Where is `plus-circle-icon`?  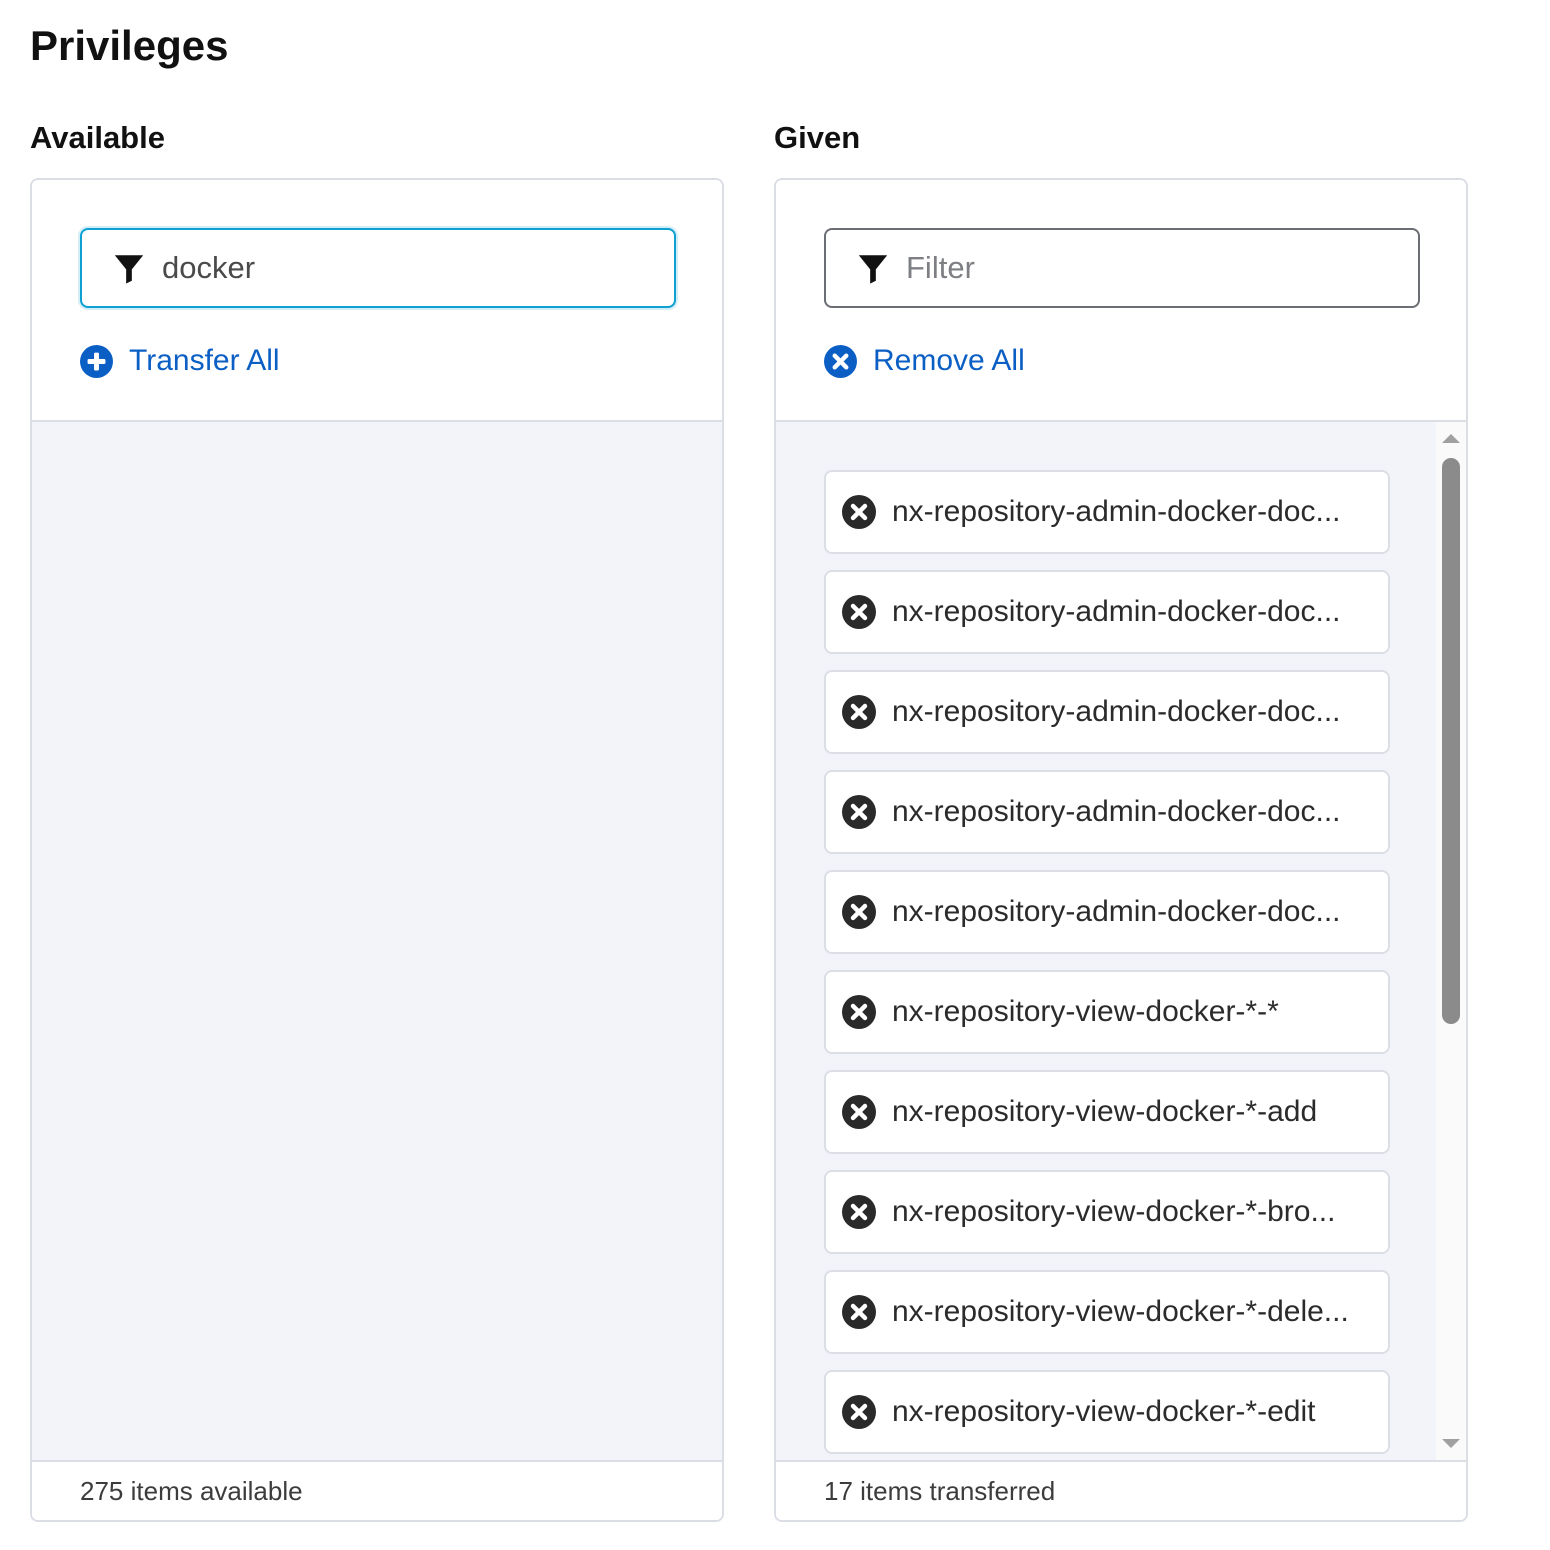 plus-circle-icon is located at coordinates (96, 361).